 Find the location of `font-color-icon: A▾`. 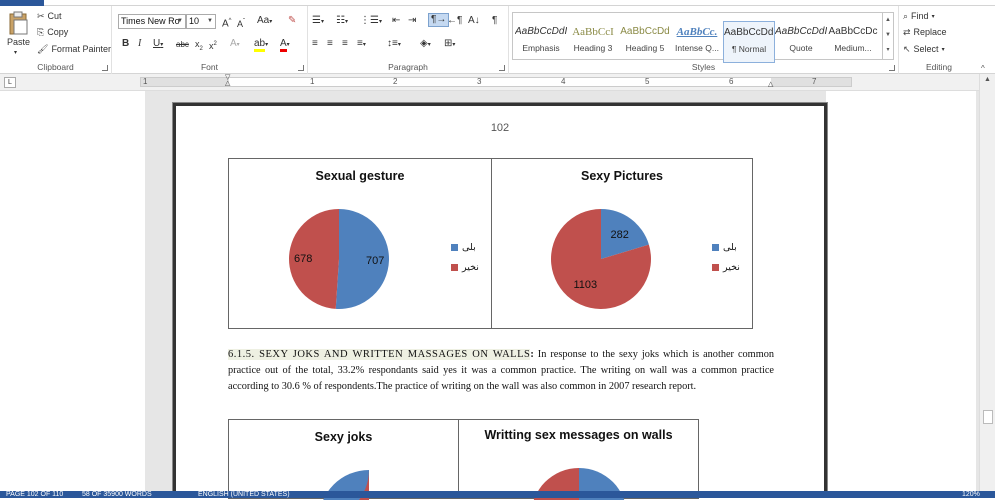

font-color-icon: A▾ is located at coordinates (285, 45).